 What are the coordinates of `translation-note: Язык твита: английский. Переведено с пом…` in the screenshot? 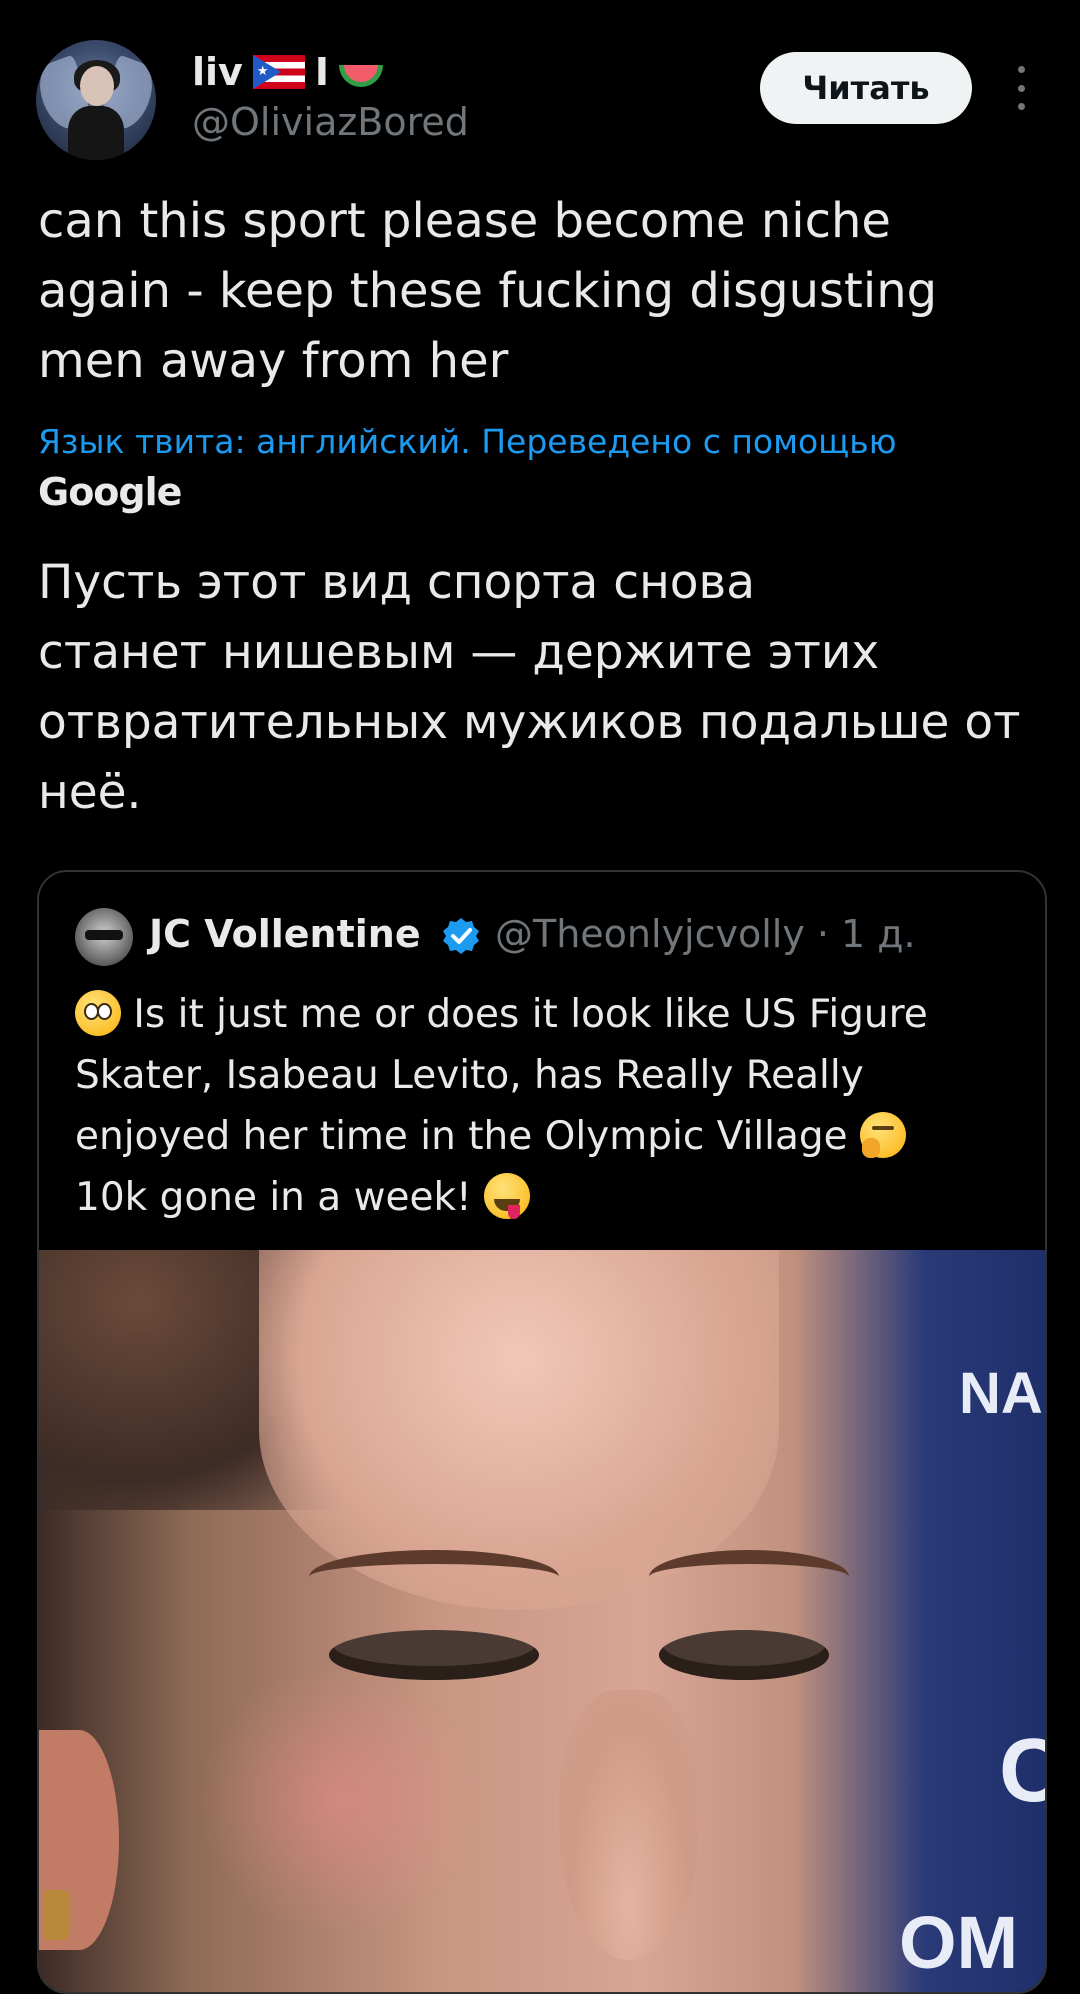 It's located at (467, 441).